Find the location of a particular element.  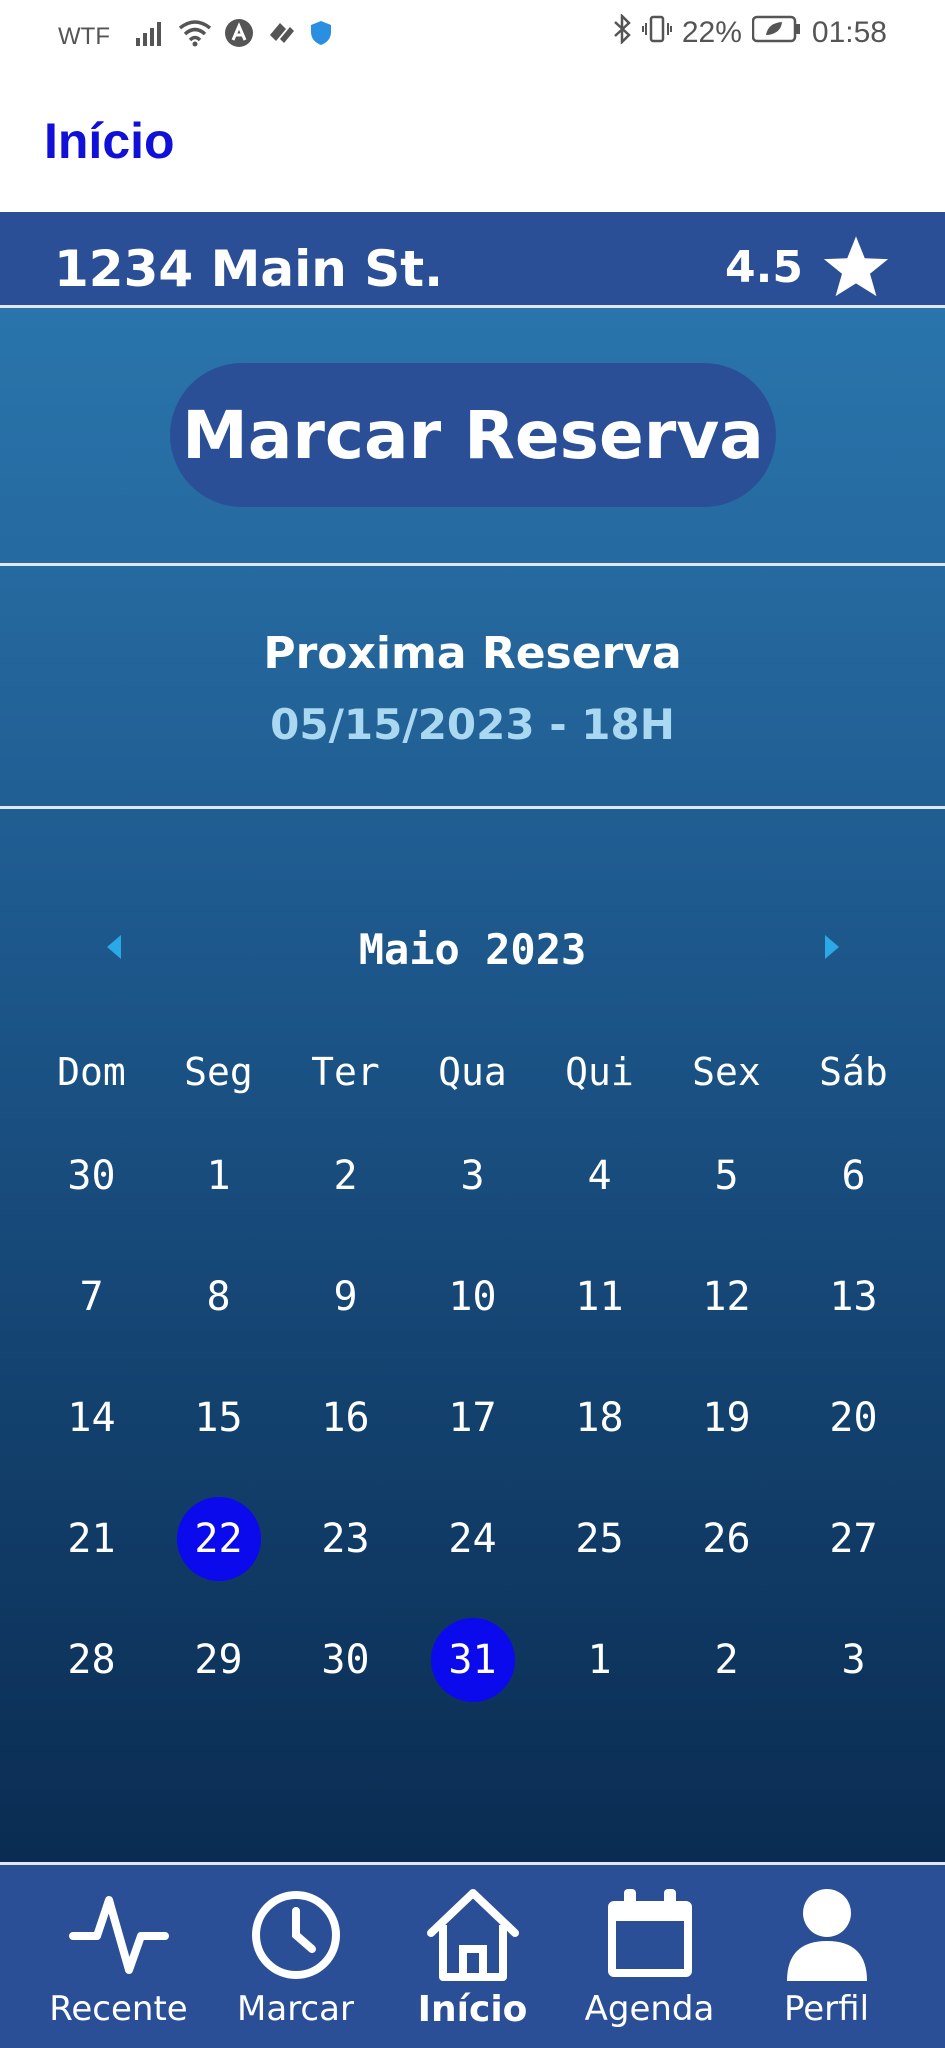

status-bar-left: WTF is located at coordinates (195, 36).